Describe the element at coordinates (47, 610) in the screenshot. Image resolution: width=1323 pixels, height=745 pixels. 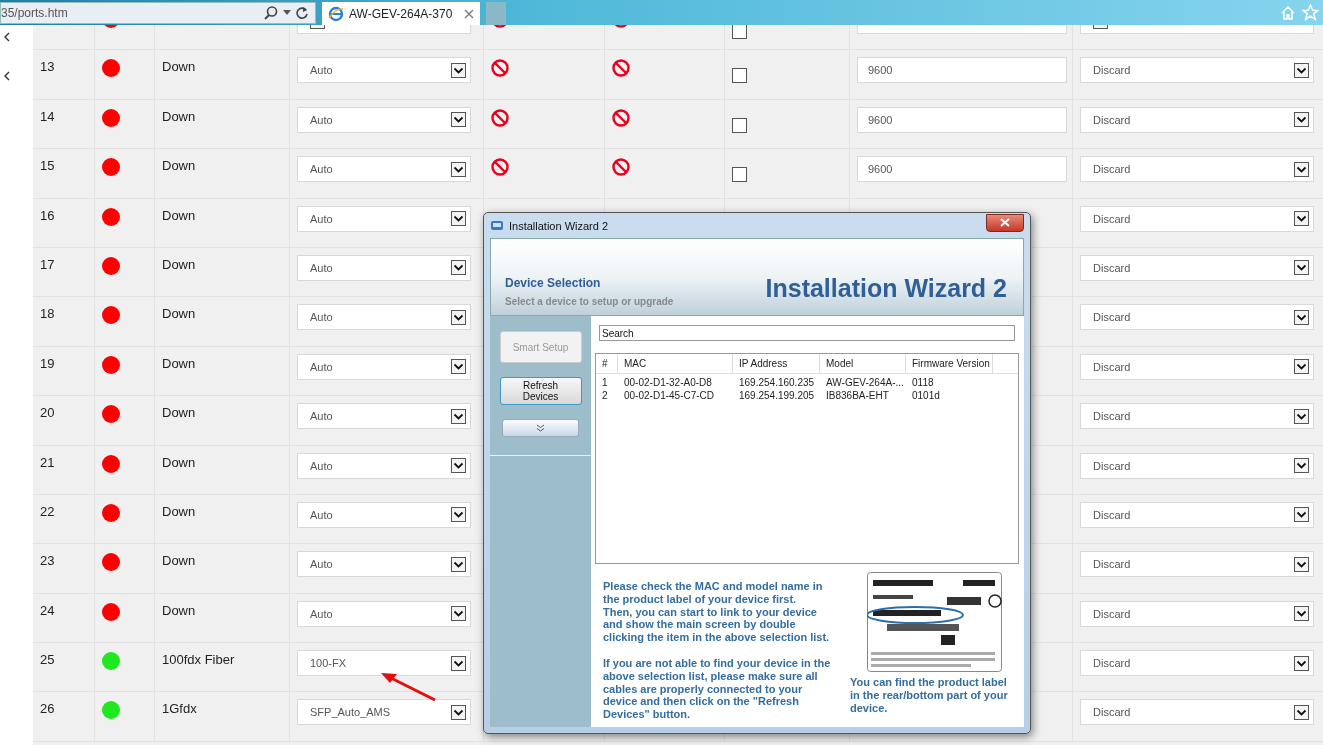
I see `port-number: 24` at that location.